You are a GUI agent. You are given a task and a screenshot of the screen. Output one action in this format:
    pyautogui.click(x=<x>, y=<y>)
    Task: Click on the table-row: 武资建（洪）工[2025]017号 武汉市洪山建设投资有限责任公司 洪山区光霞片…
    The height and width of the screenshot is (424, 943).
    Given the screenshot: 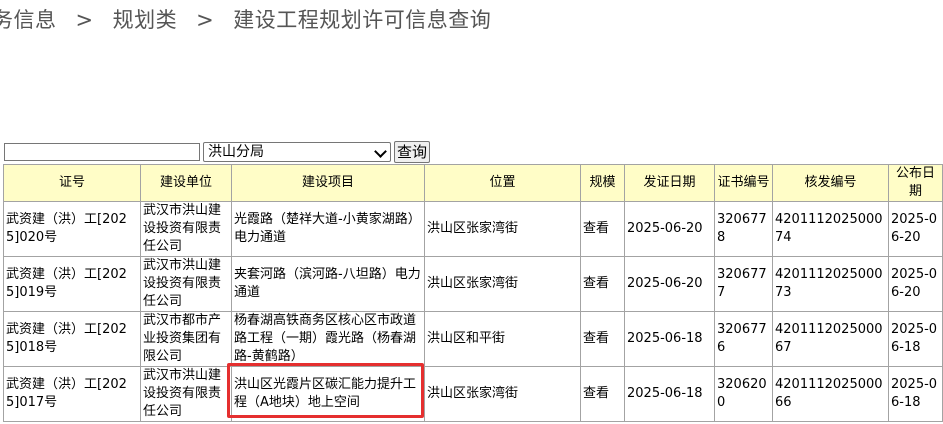 What is the action you would take?
    pyautogui.click(x=473, y=394)
    